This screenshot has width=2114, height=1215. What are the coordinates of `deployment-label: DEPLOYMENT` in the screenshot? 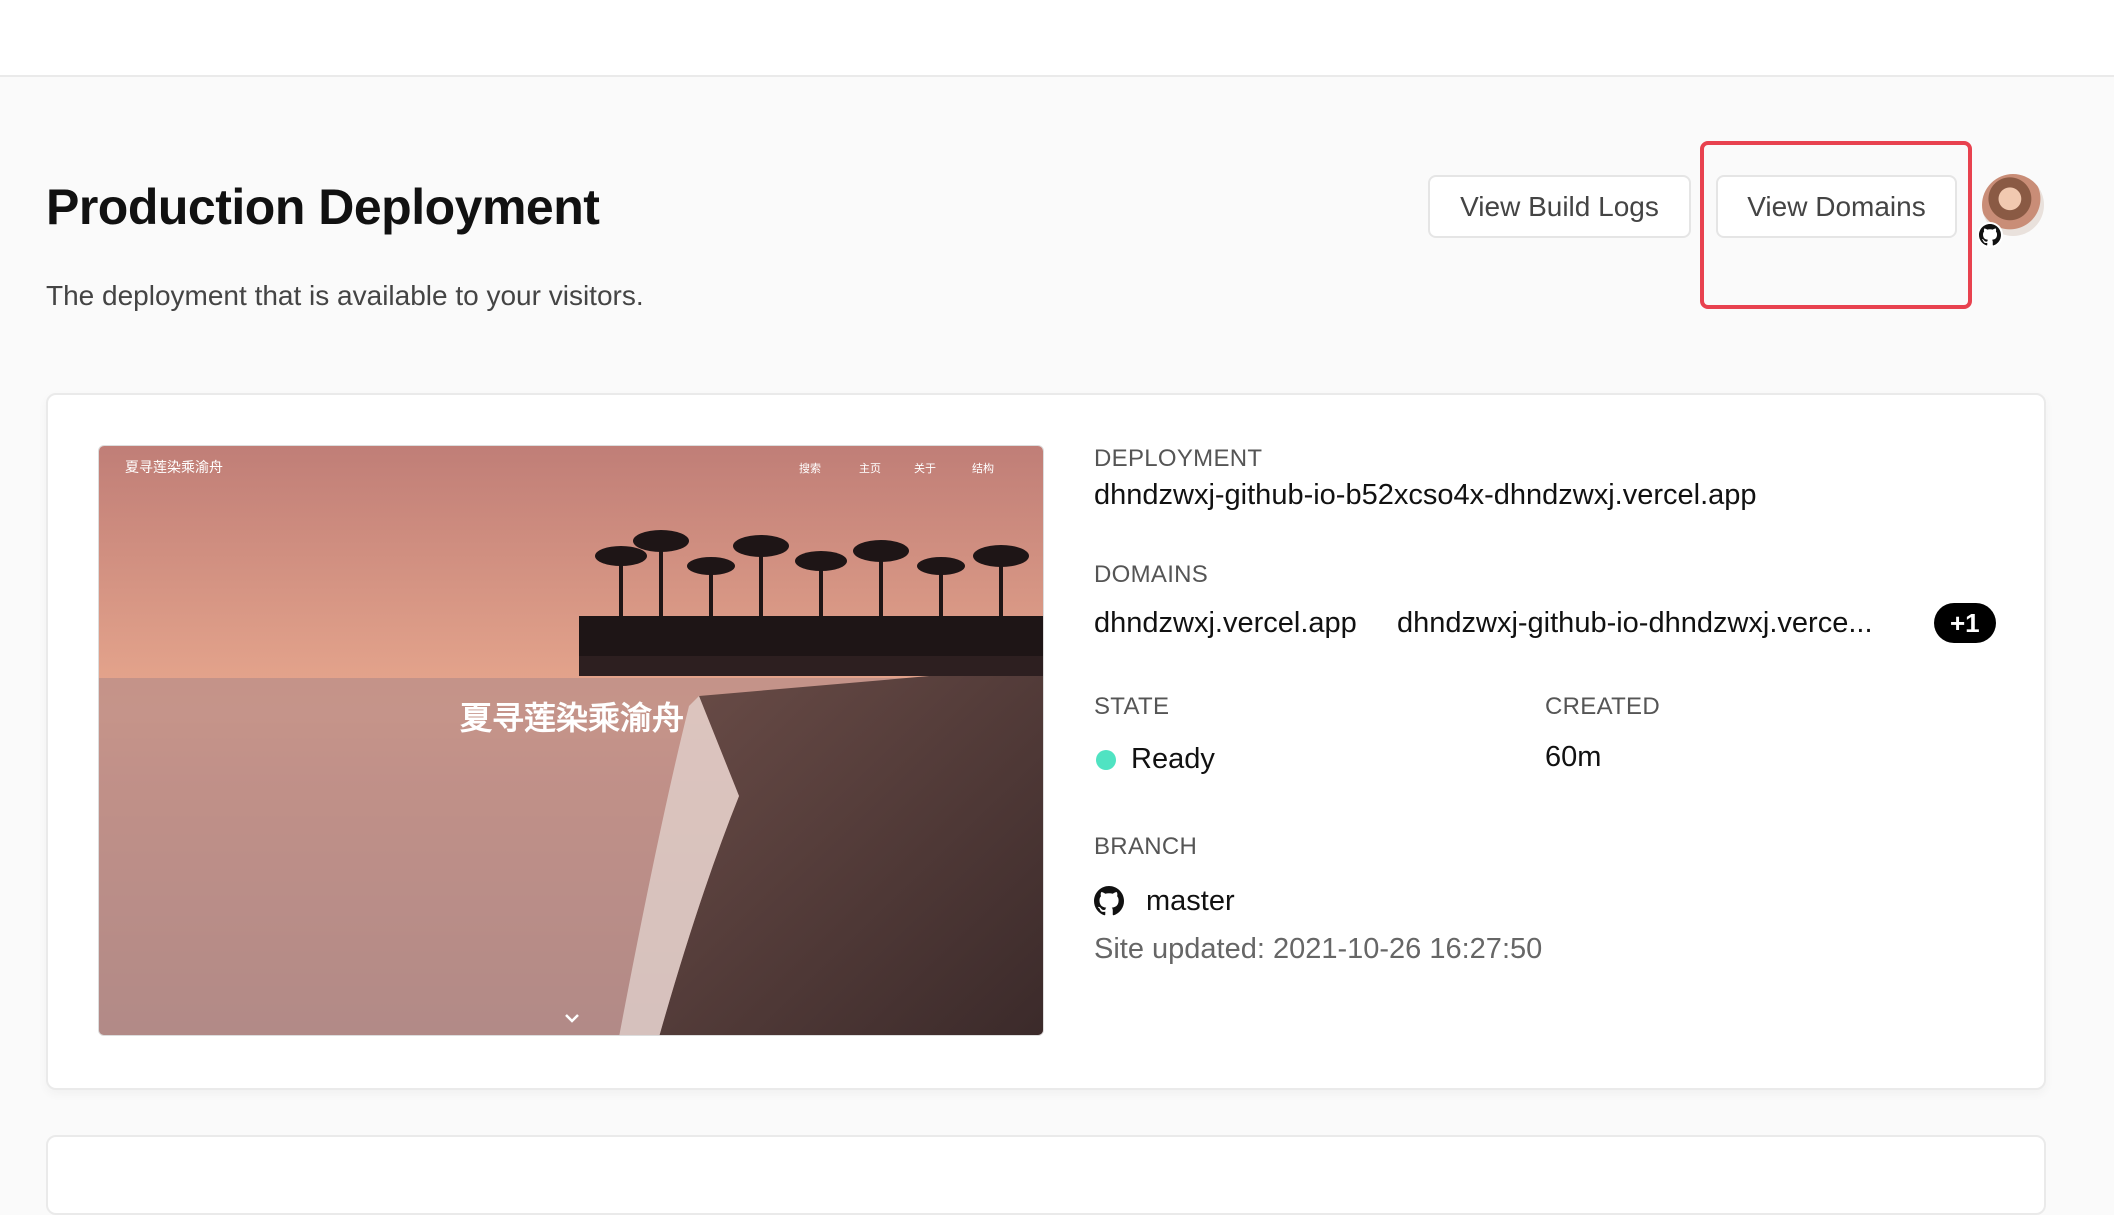 It's located at (1178, 458).